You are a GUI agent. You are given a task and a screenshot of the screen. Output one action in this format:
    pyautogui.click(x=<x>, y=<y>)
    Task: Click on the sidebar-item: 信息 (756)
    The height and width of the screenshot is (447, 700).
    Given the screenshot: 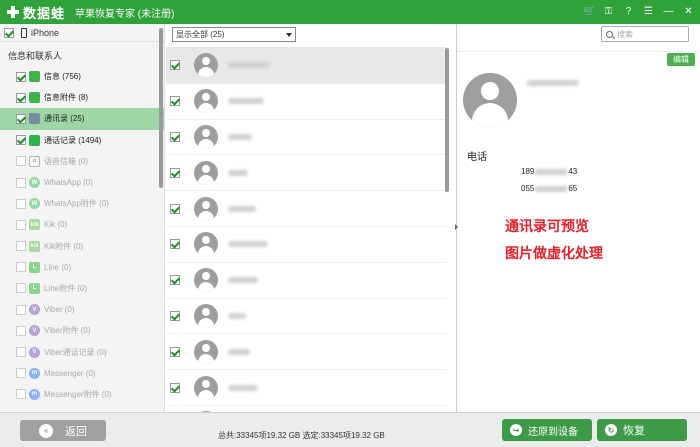 What is the action you would take?
    pyautogui.click(x=82, y=76)
    